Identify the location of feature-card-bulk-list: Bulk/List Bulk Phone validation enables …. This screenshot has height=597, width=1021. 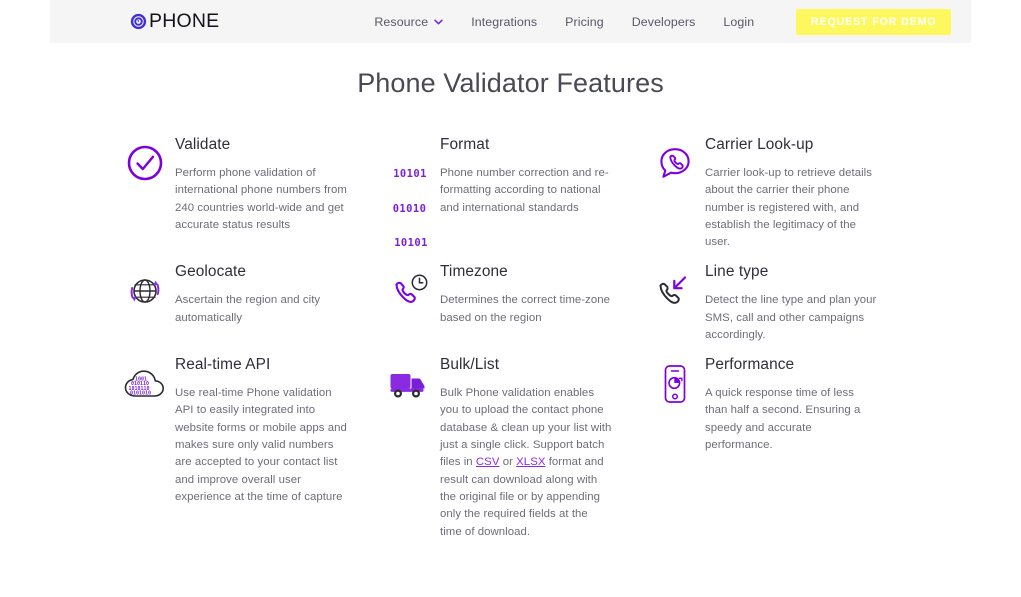
(510, 448).